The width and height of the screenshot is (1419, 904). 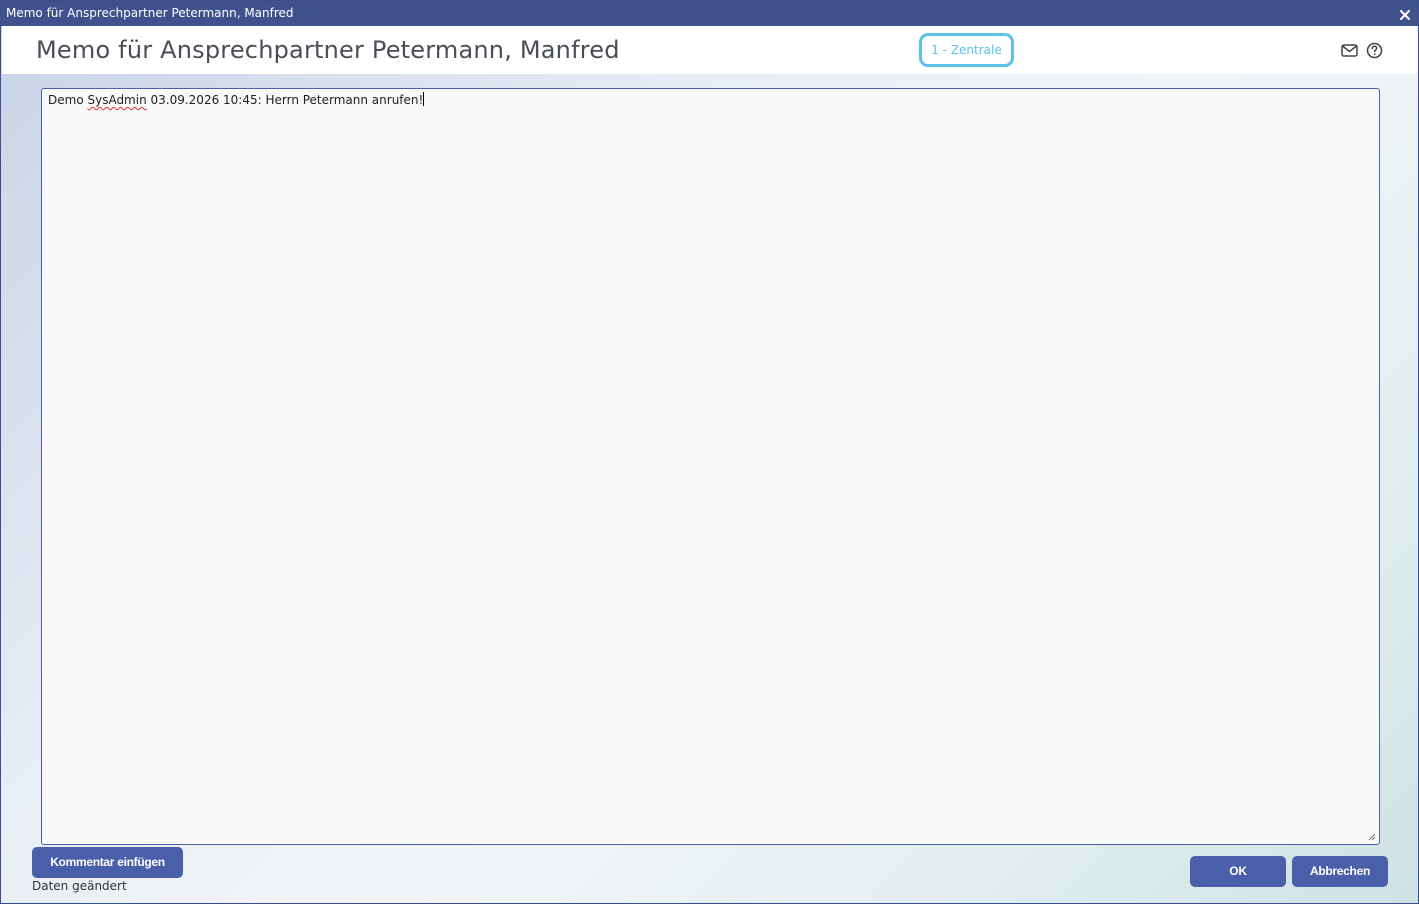 What do you see at coordinates (1374, 50) in the screenshot?
I see `help-icon` at bounding box center [1374, 50].